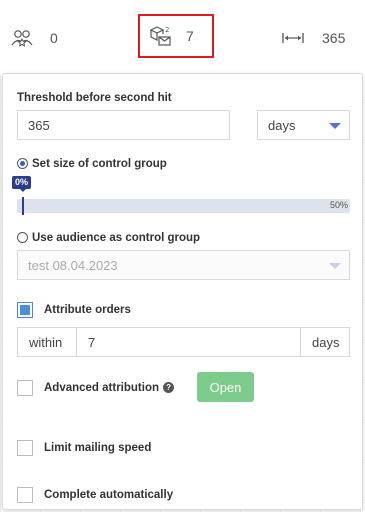  Describe the element at coordinates (183, 265) in the screenshot. I see `audience-select: test 08.04.2023` at that location.